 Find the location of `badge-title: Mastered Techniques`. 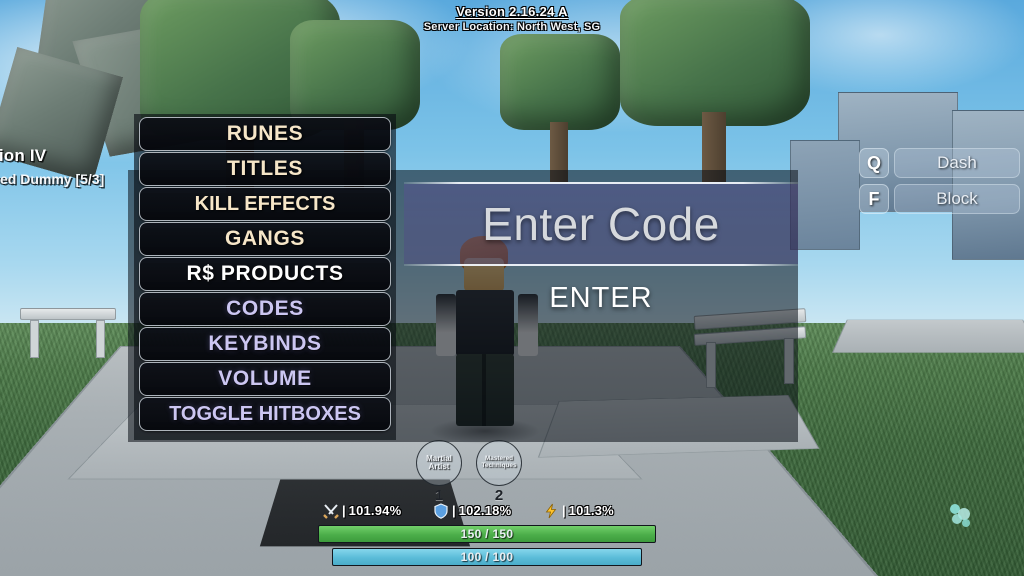

badge-title: Mastered Techniques is located at coordinates (499, 462).